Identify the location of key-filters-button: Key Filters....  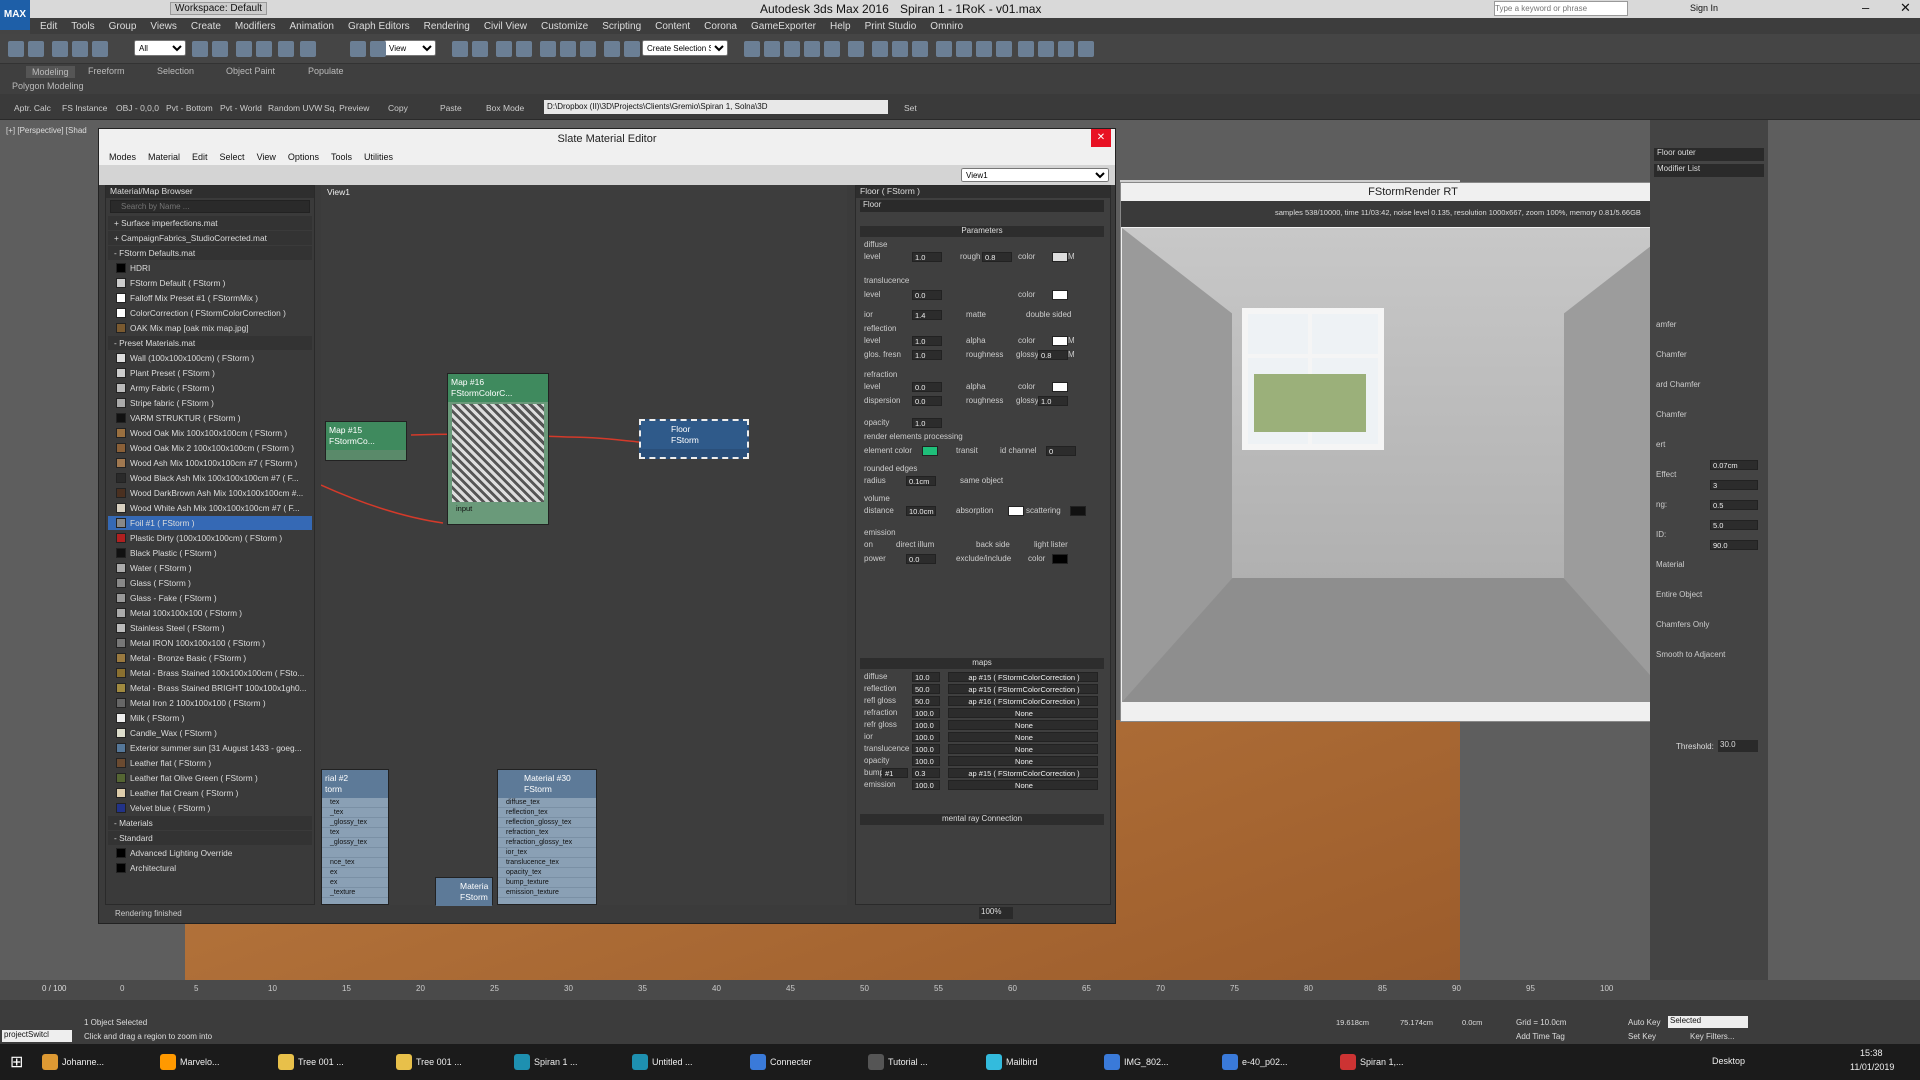
(1712, 1036).